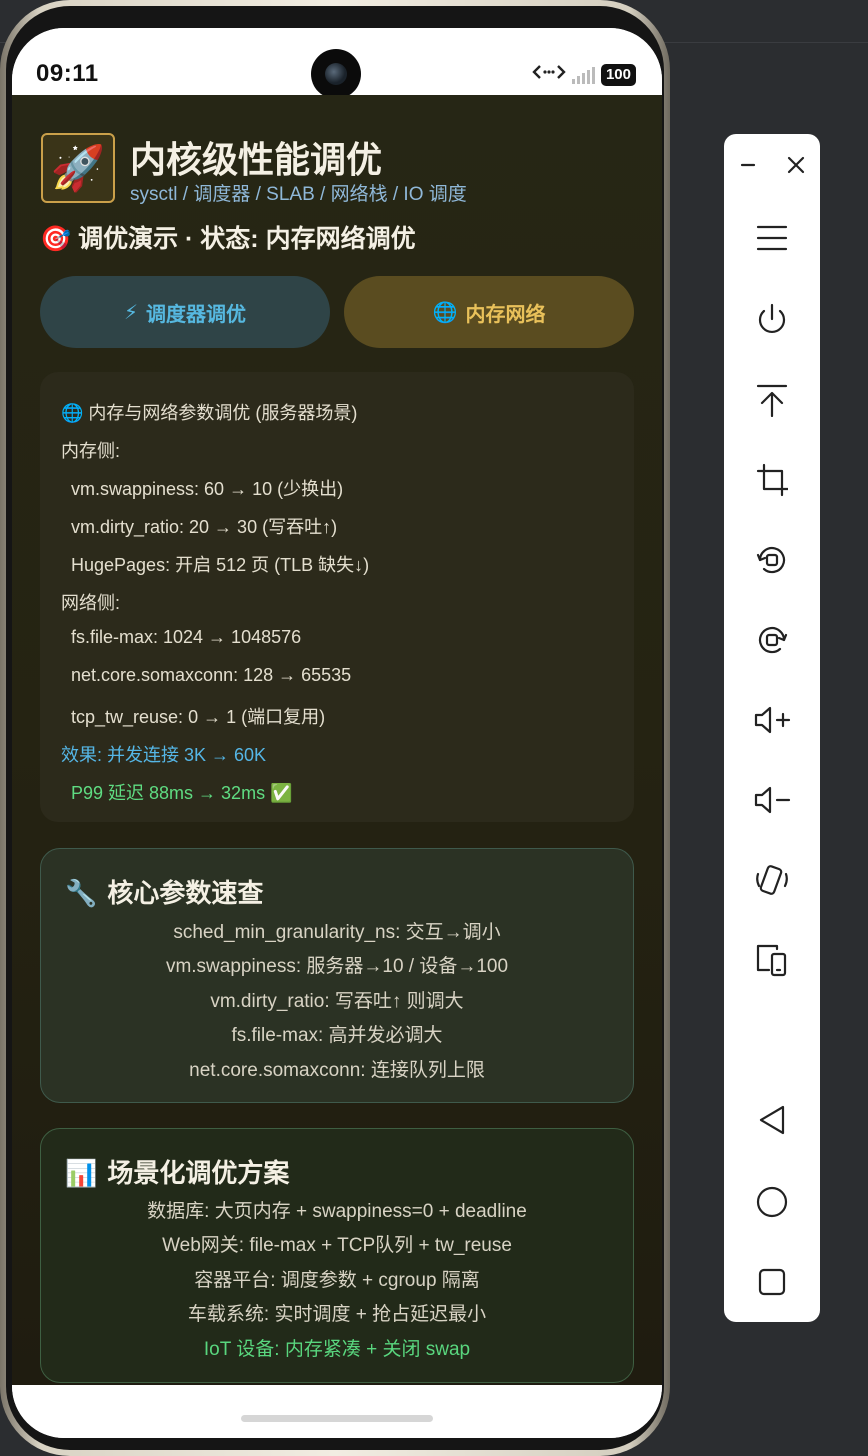 This screenshot has width=868, height=1456. Describe the element at coordinates (198, 1173) in the screenshot. I see `scenario-title-text: 场景化调优方案` at that location.